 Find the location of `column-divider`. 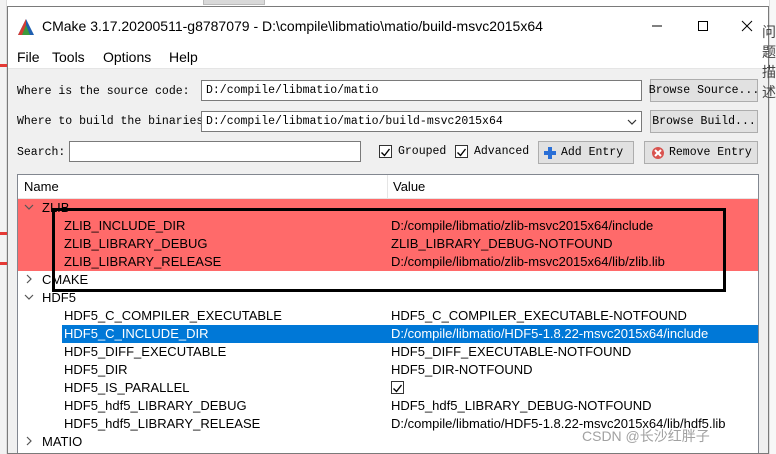

column-divider is located at coordinates (387, 187).